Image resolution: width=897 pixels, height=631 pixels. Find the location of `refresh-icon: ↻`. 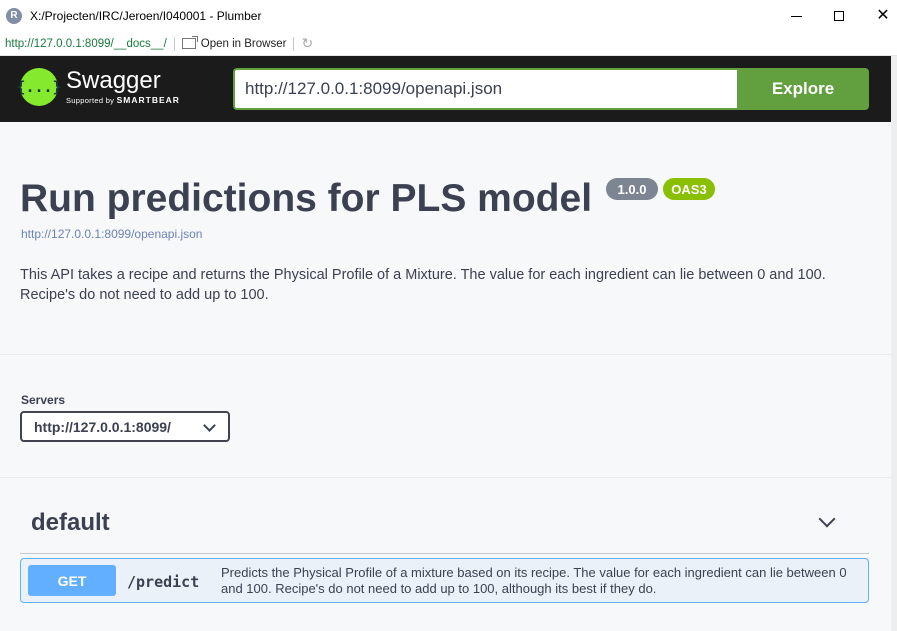

refresh-icon: ↻ is located at coordinates (307, 43).